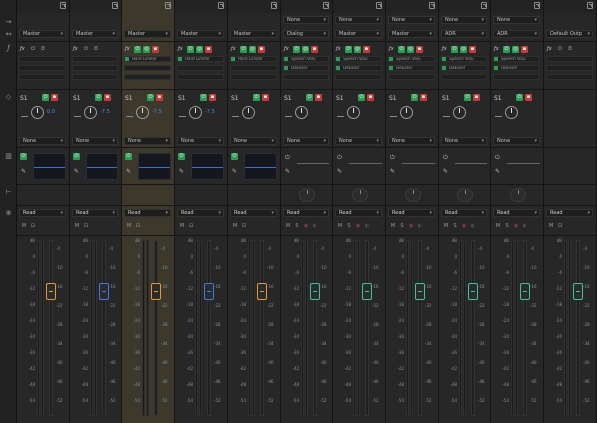  I want to click on effect-slot: DeEsser, so click(464, 68).